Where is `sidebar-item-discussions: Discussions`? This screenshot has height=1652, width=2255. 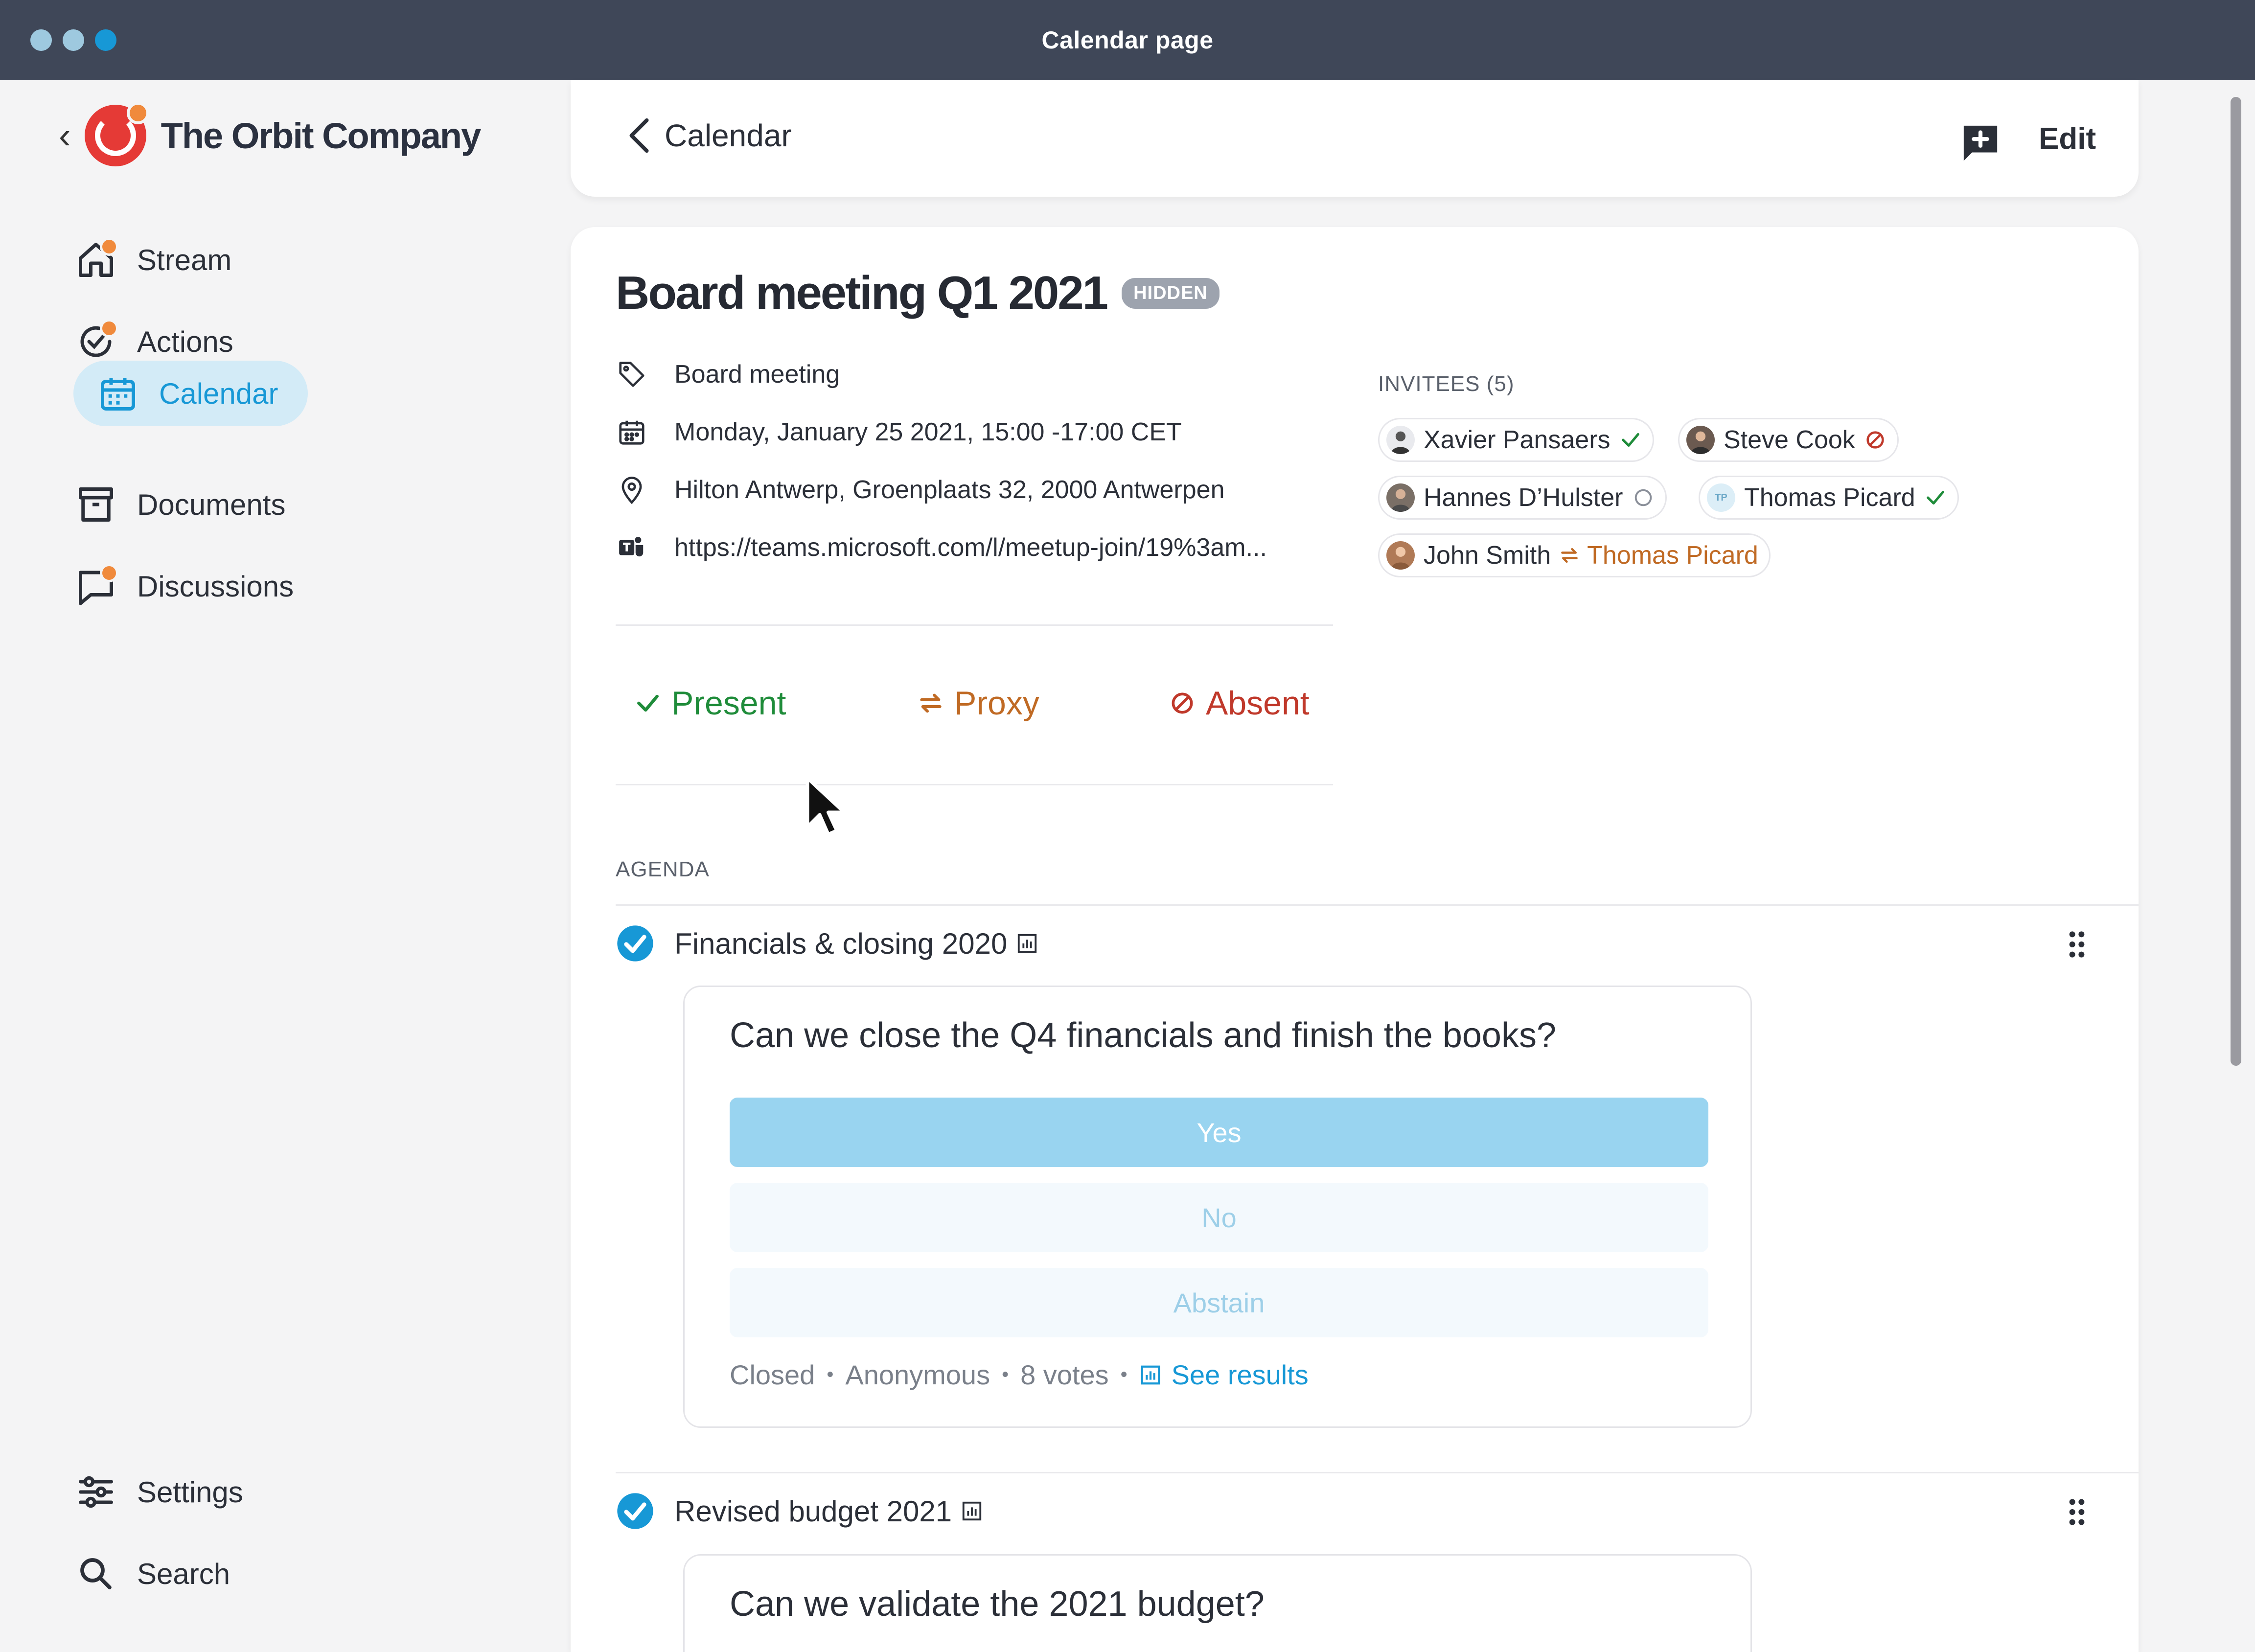
sidebar-item-discussions: Discussions is located at coordinates (183, 586).